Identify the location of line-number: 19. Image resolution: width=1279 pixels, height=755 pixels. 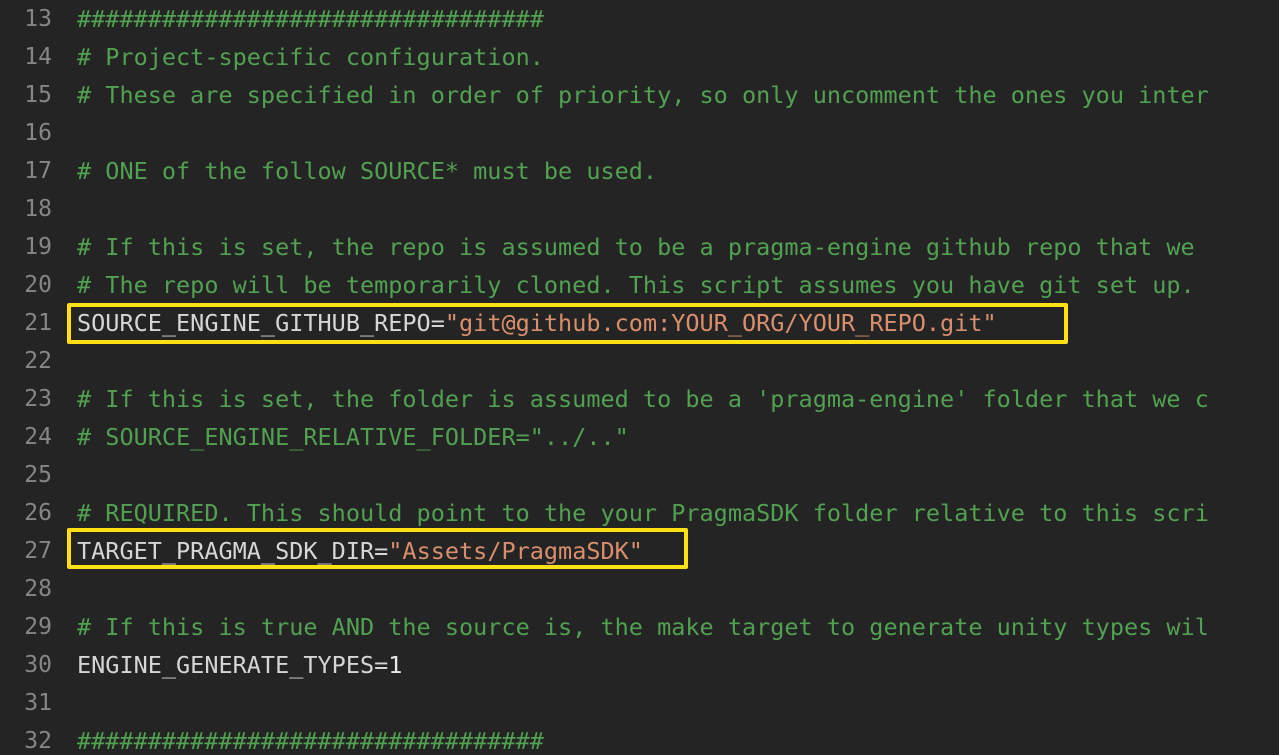
(38, 247).